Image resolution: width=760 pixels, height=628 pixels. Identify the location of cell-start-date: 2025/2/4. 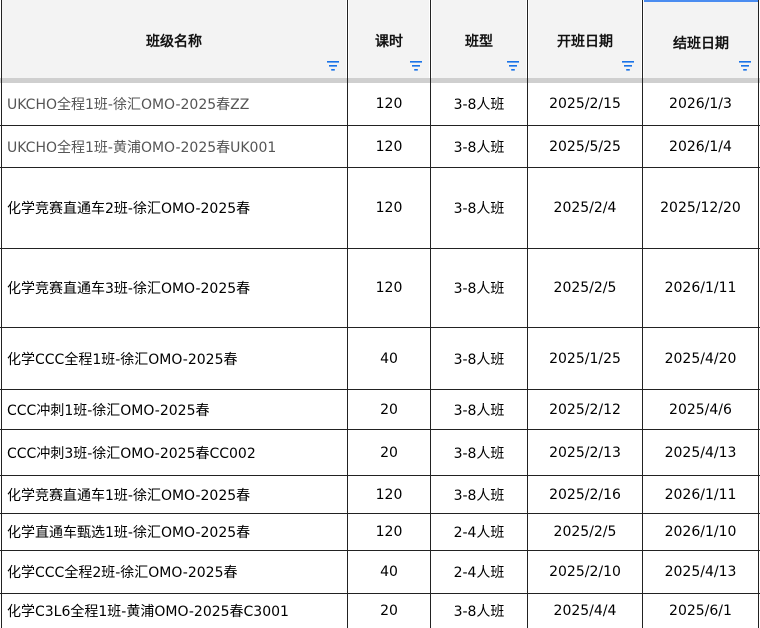
(585, 208).